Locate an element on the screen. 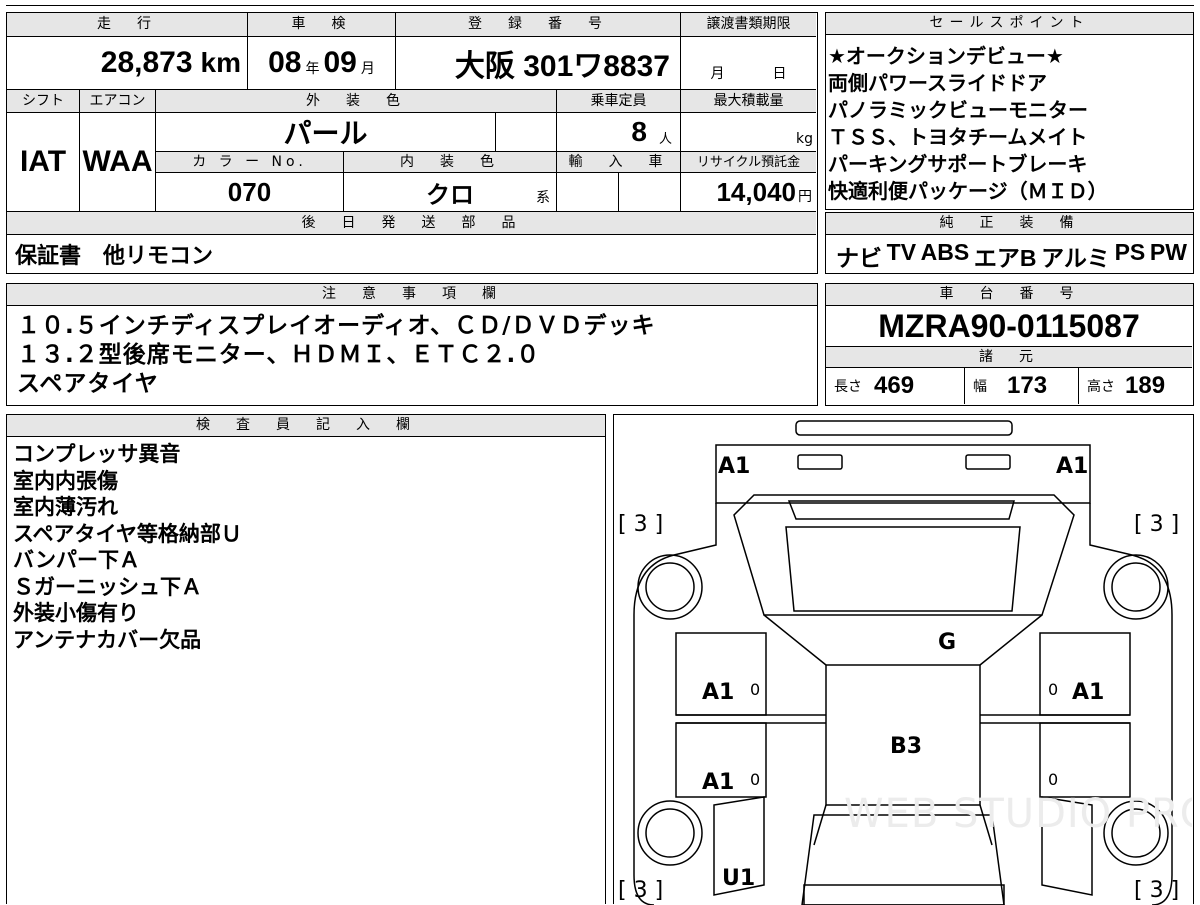 This screenshot has height=905, width=1200. recycle-value: 14,040 is located at coordinates (756, 191).